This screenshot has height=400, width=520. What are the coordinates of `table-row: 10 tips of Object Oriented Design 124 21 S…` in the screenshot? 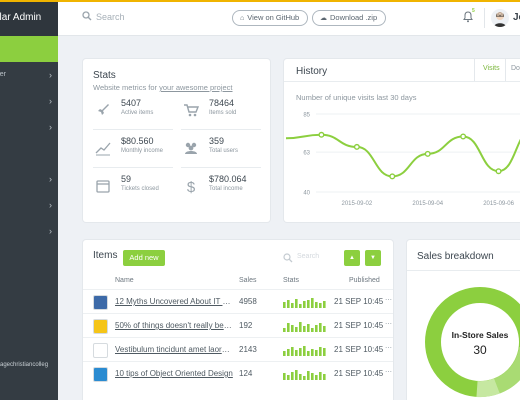 It's located at (238, 373).